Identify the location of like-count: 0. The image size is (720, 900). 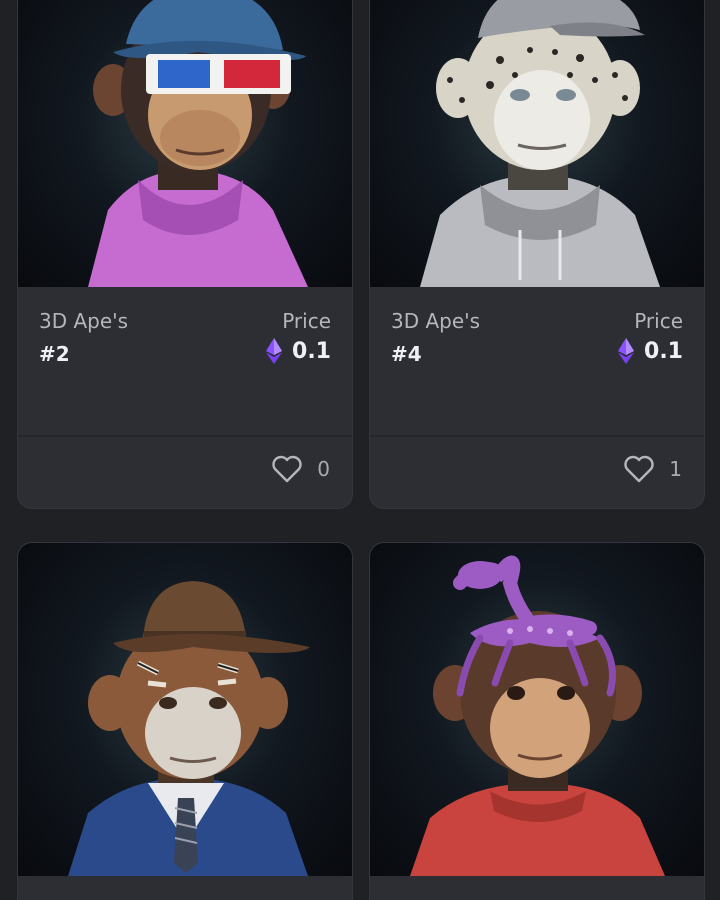
(323, 469).